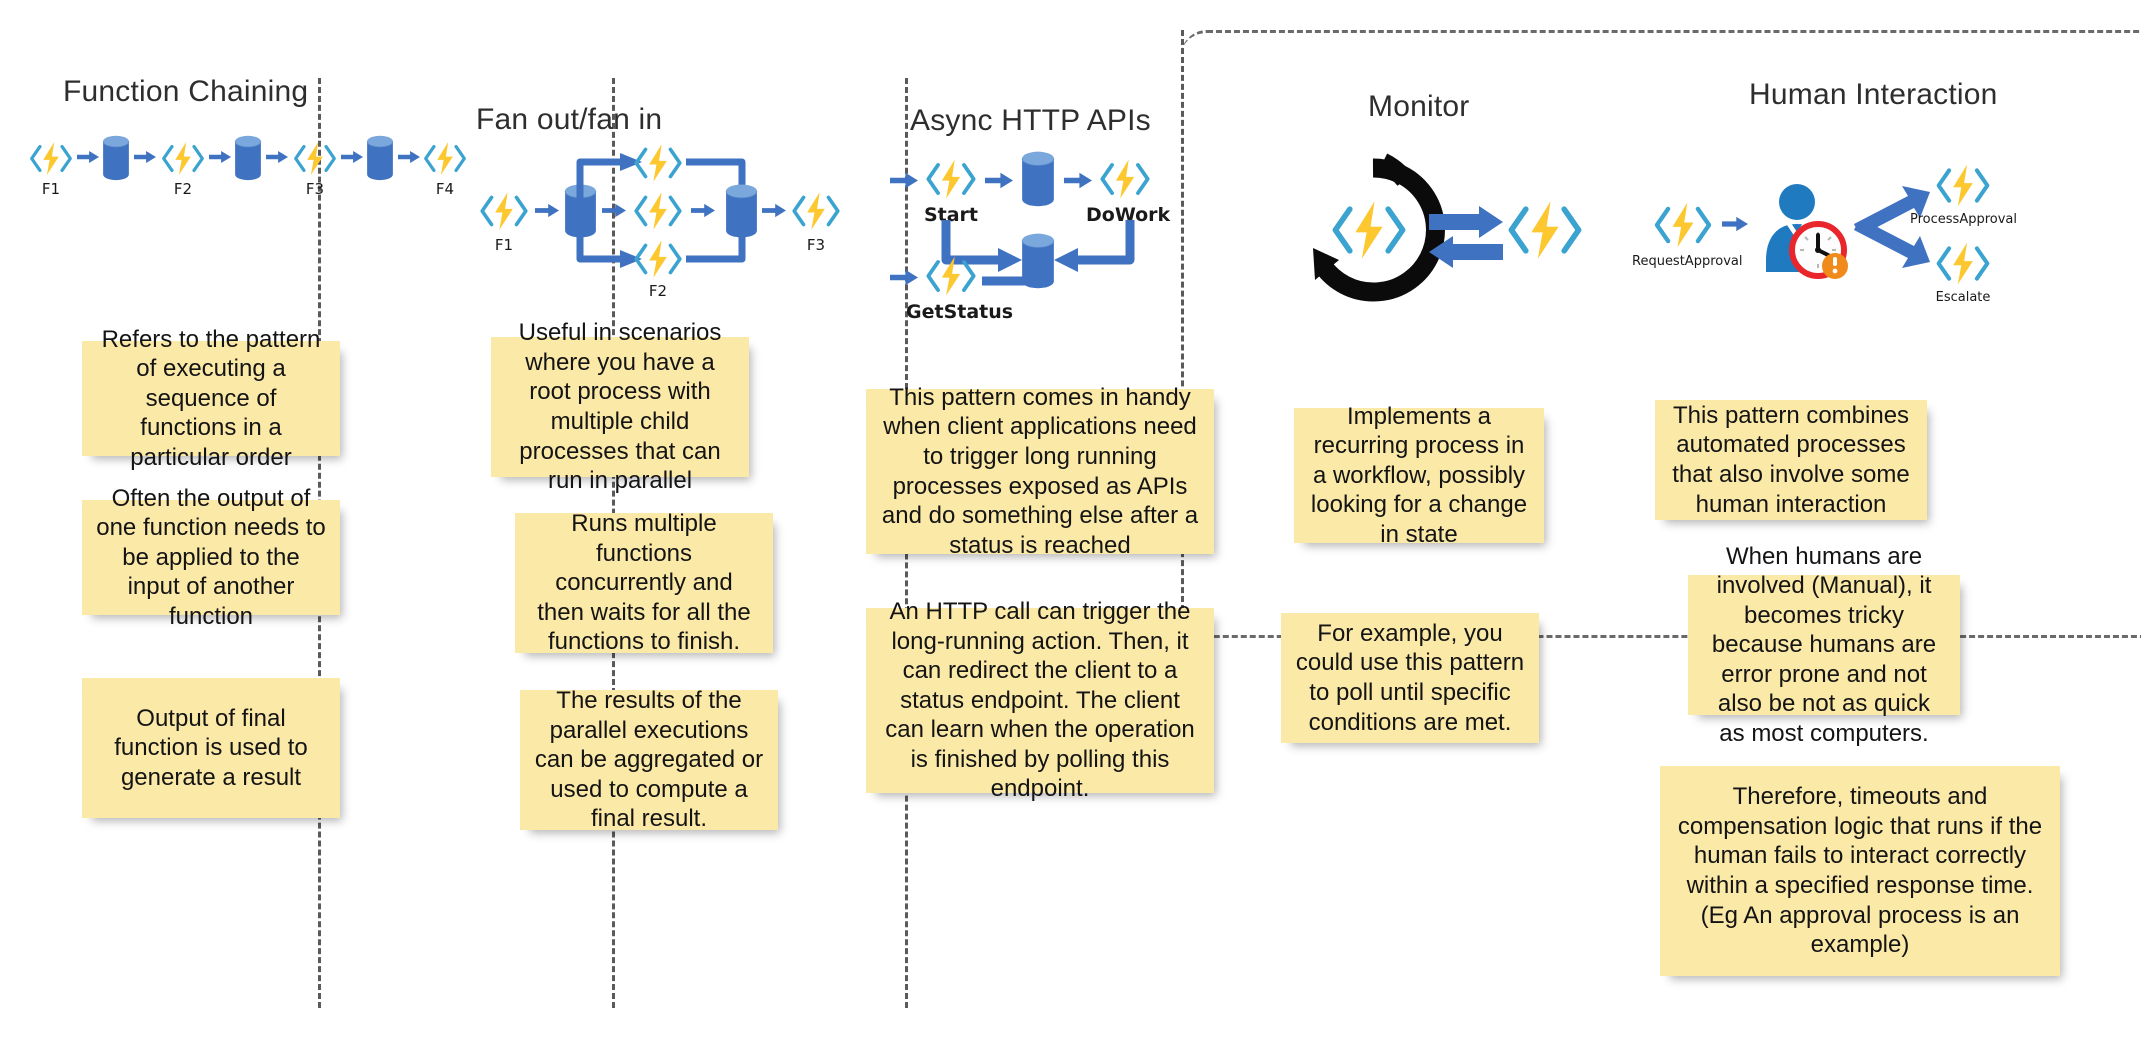 The width and height of the screenshot is (2141, 1045). What do you see at coordinates (186, 91) in the screenshot?
I see `column-title-function-chaining: Function Chaining` at bounding box center [186, 91].